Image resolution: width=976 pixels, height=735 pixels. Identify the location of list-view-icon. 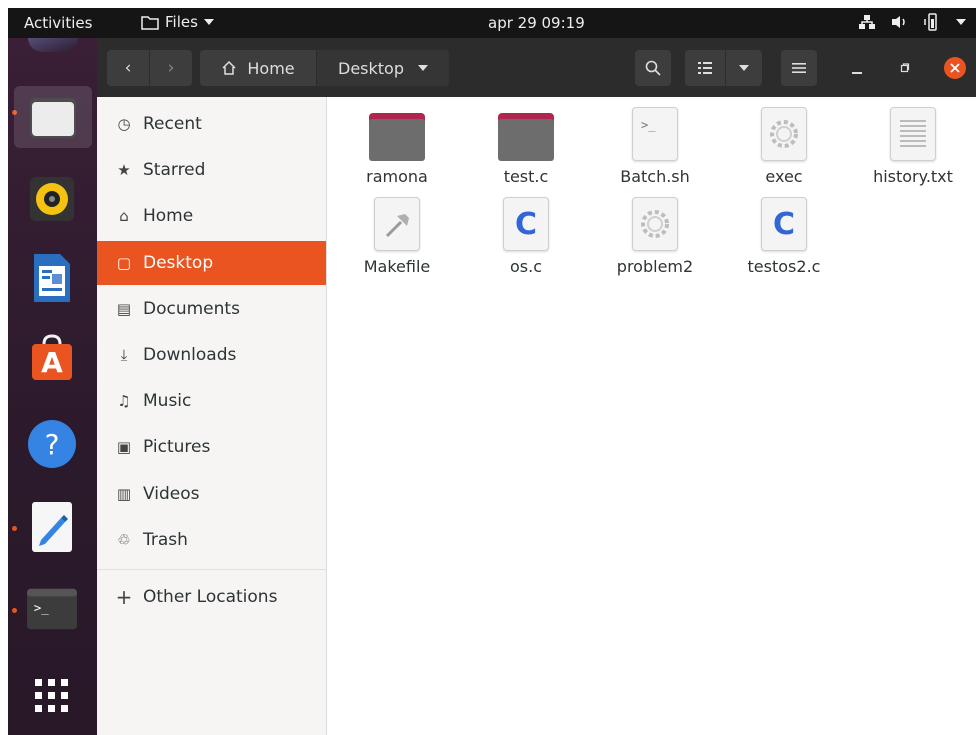
(705, 68).